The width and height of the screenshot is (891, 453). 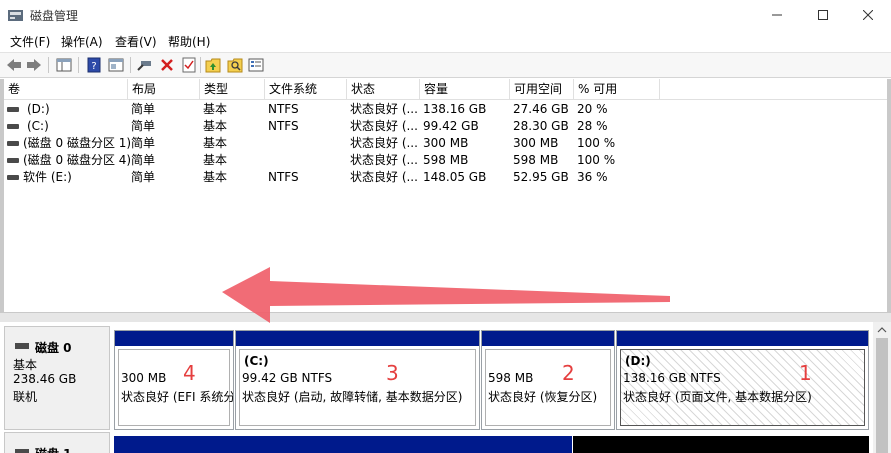 What do you see at coordinates (592, 109) in the screenshot?
I see `cell-percent: 20 %` at bounding box center [592, 109].